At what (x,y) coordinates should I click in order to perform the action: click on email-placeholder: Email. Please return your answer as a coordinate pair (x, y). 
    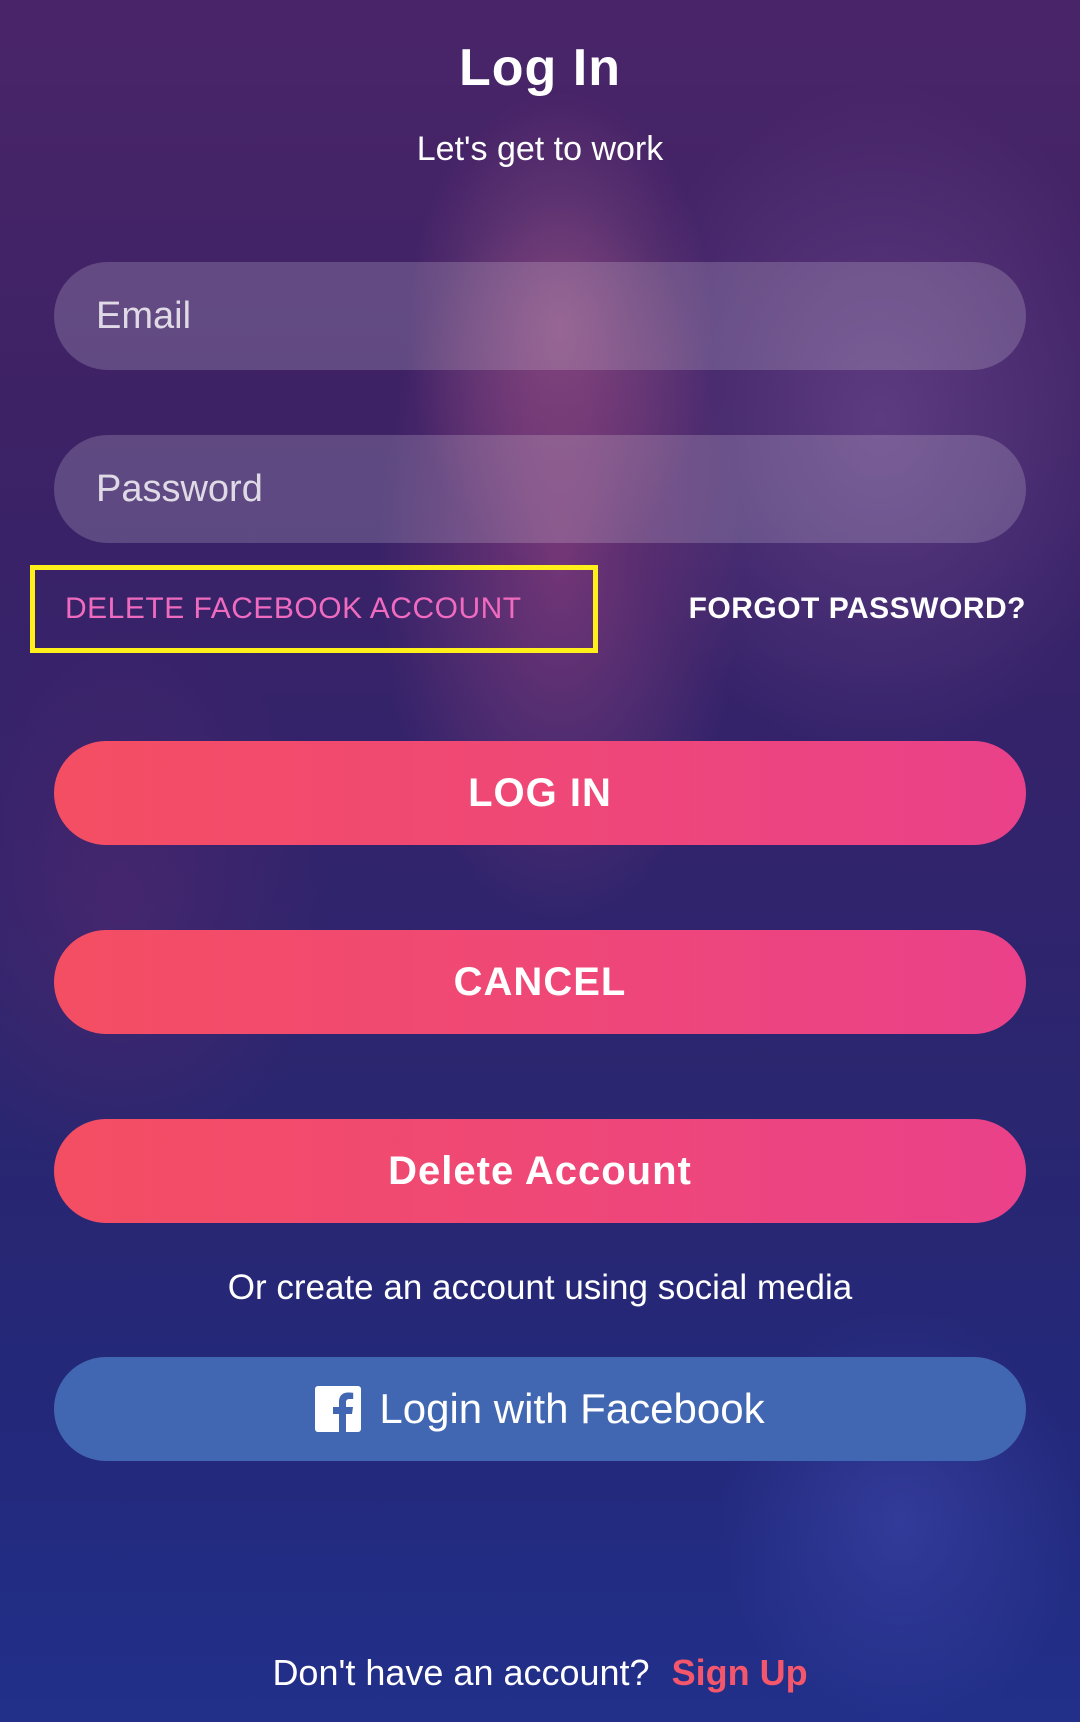
    Looking at the image, I should click on (144, 315).